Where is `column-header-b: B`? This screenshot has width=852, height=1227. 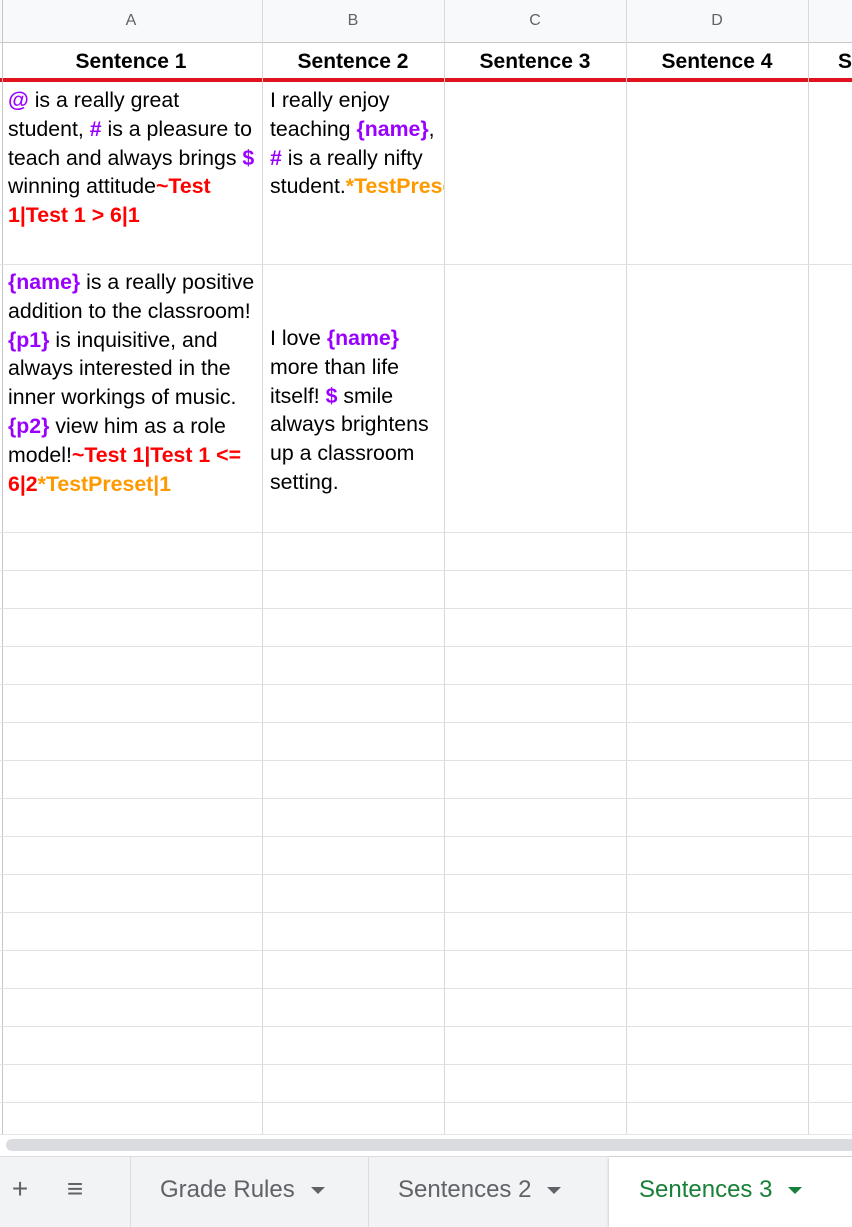 column-header-b: B is located at coordinates (353, 21).